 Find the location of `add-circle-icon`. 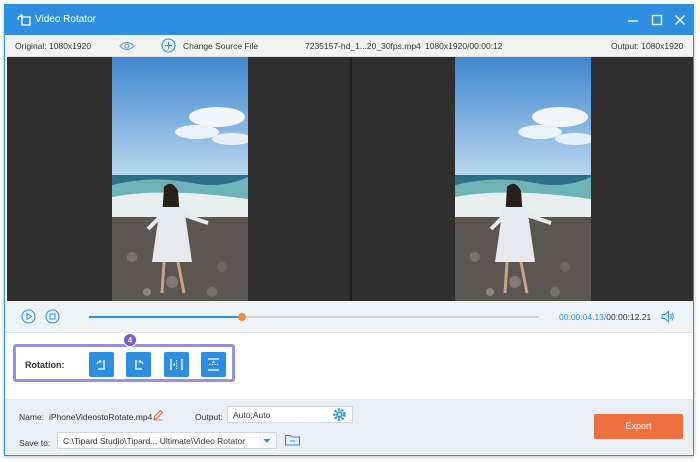

add-circle-icon is located at coordinates (168, 45).